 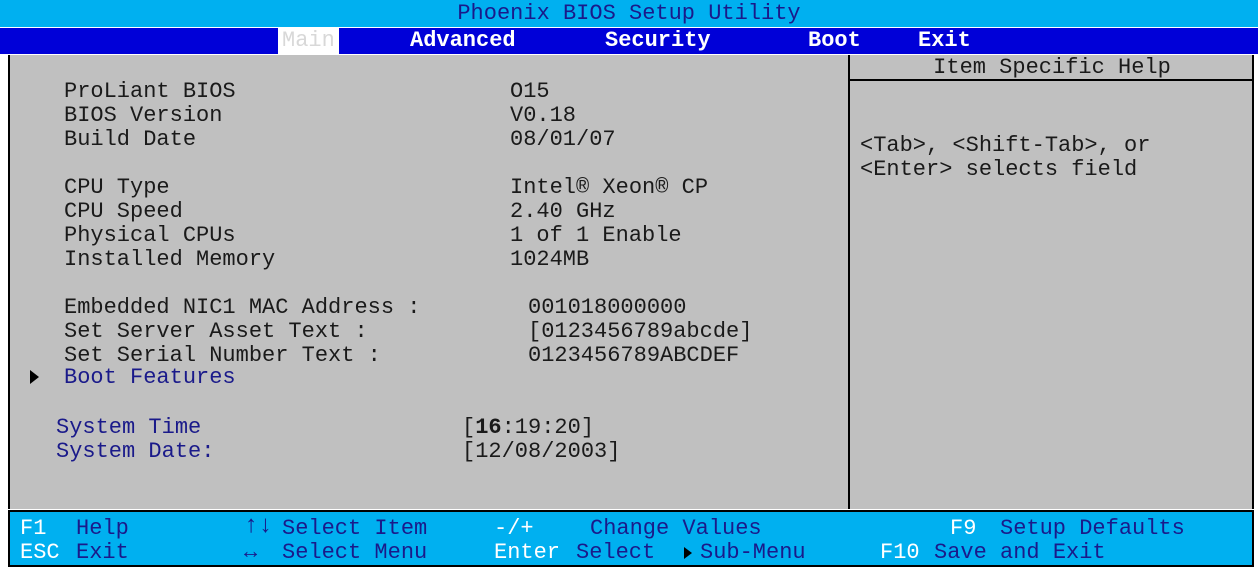 I want to click on leftright-arrows-icon: ↔, so click(x=251, y=552).